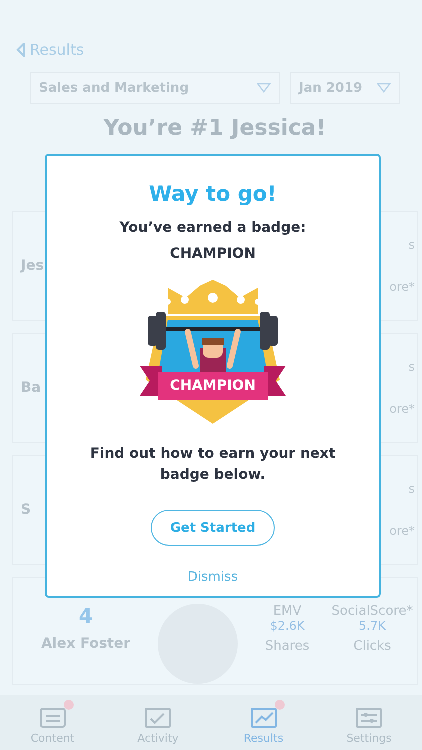 The height and width of the screenshot is (750, 422). Describe the element at coordinates (213, 386) in the screenshot. I see `ribbon-label: CHAMPION` at that location.